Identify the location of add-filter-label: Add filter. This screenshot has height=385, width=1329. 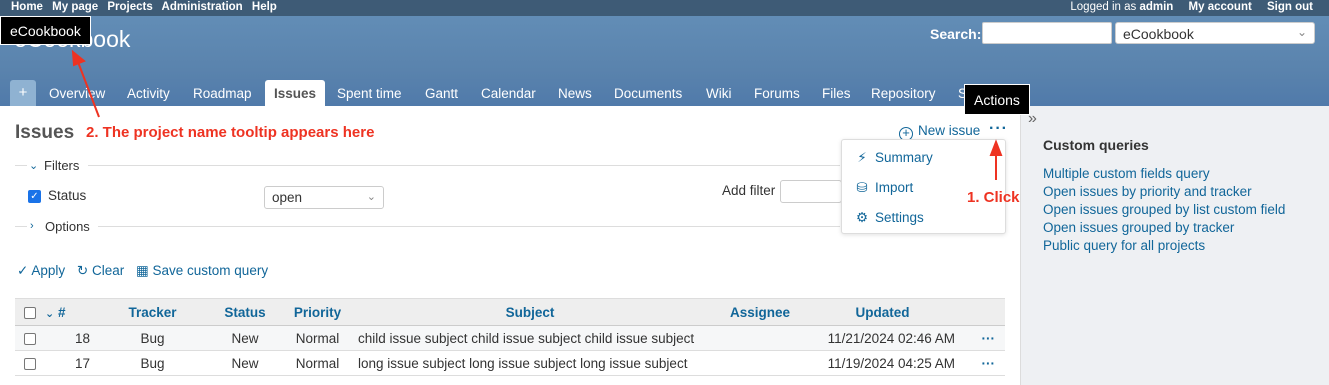
(749, 190).